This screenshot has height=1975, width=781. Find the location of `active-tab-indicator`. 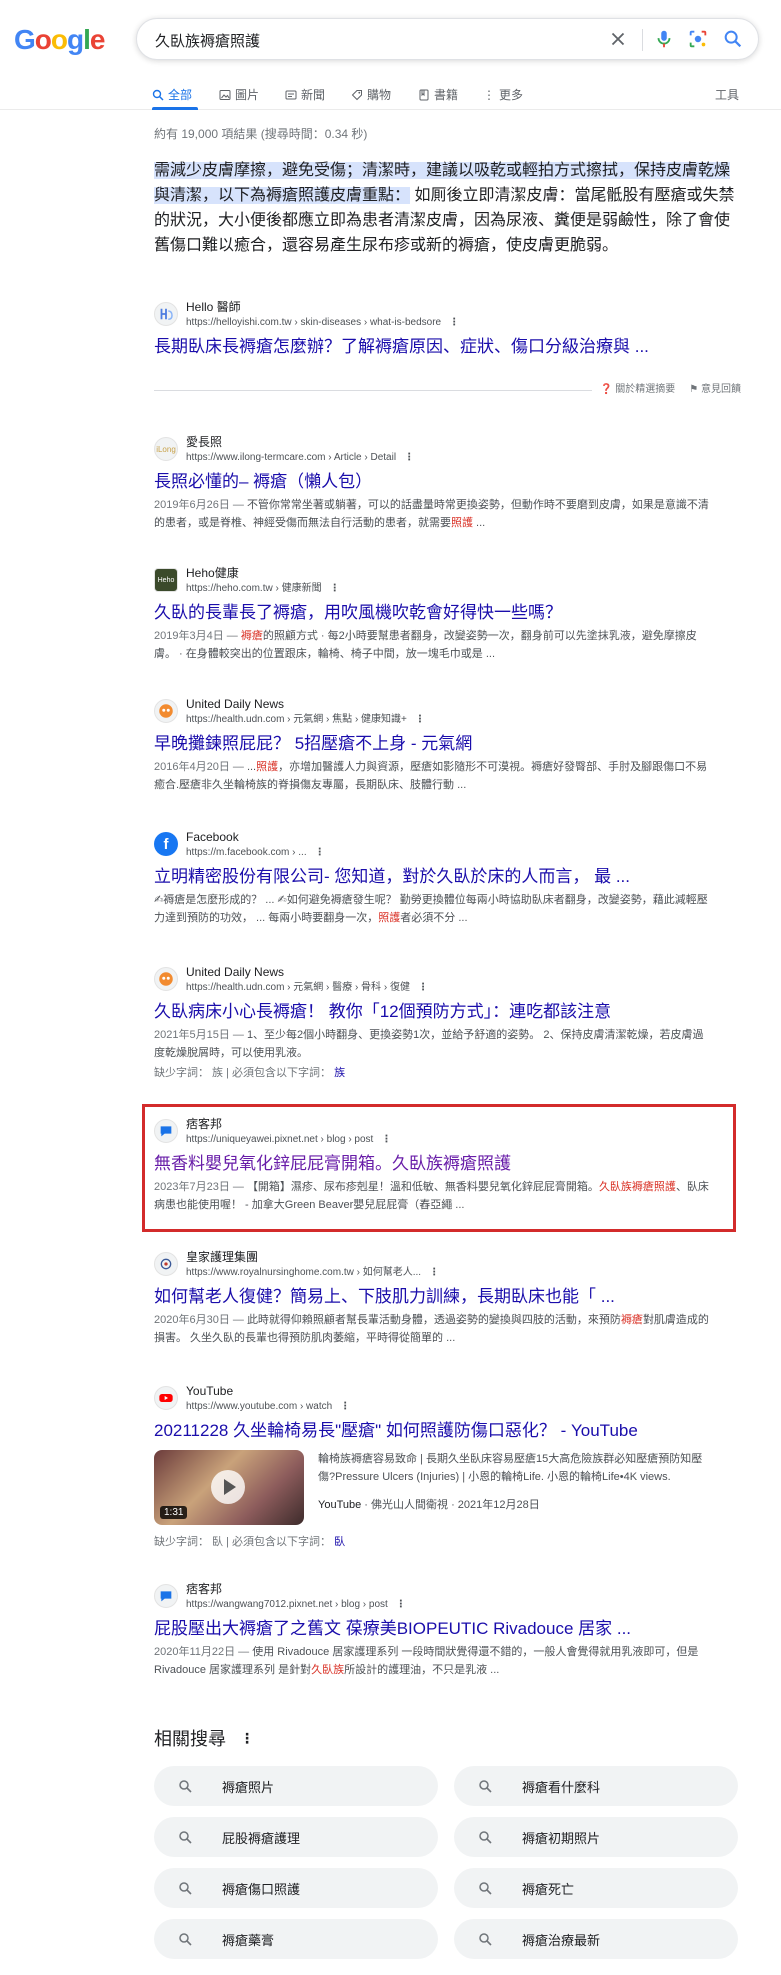

active-tab-indicator is located at coordinates (175, 108).